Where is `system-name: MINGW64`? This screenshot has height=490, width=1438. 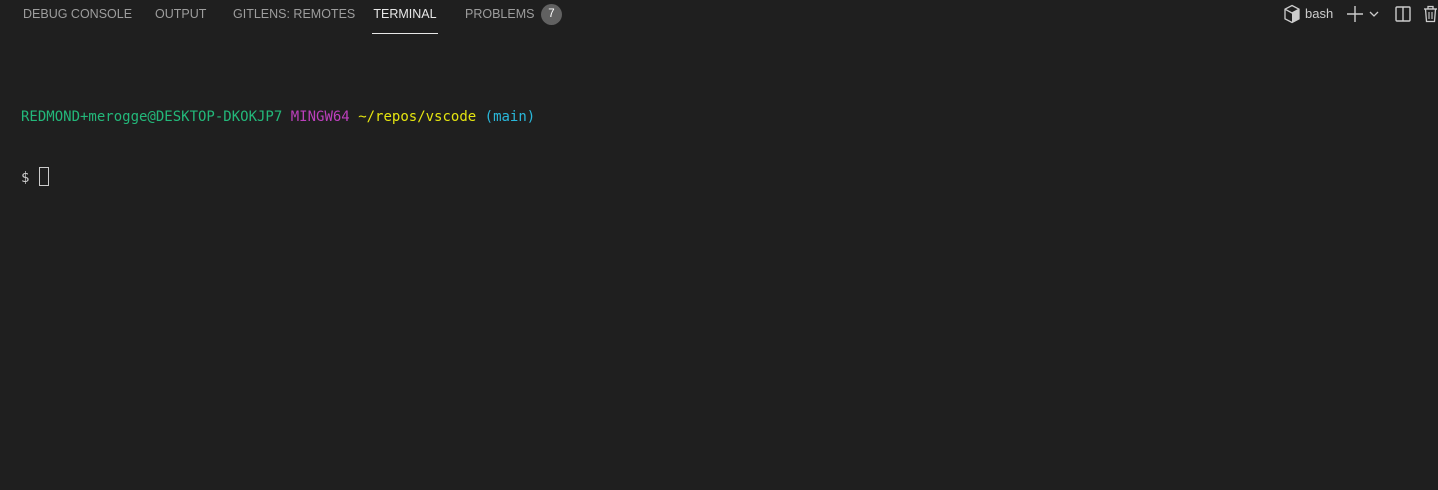 system-name: MINGW64 is located at coordinates (320, 117).